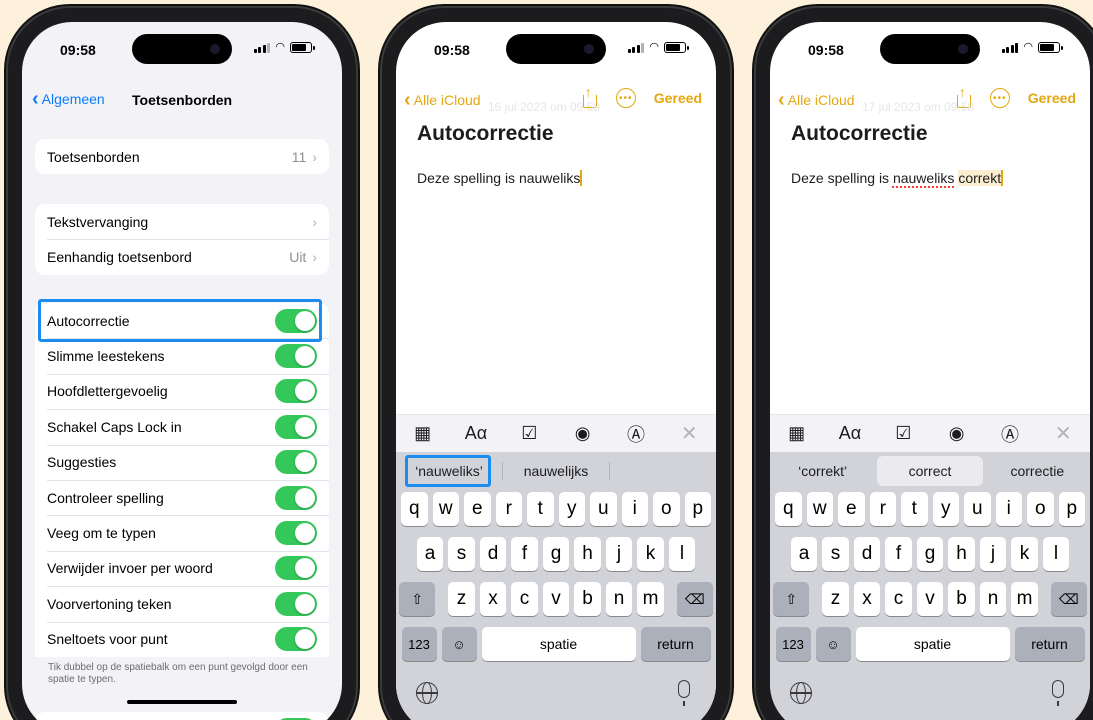 Image resolution: width=1093 pixels, height=720 pixels. Describe the element at coordinates (556, 471) in the screenshot. I see `suggestion-correction: nauwelijks` at that location.